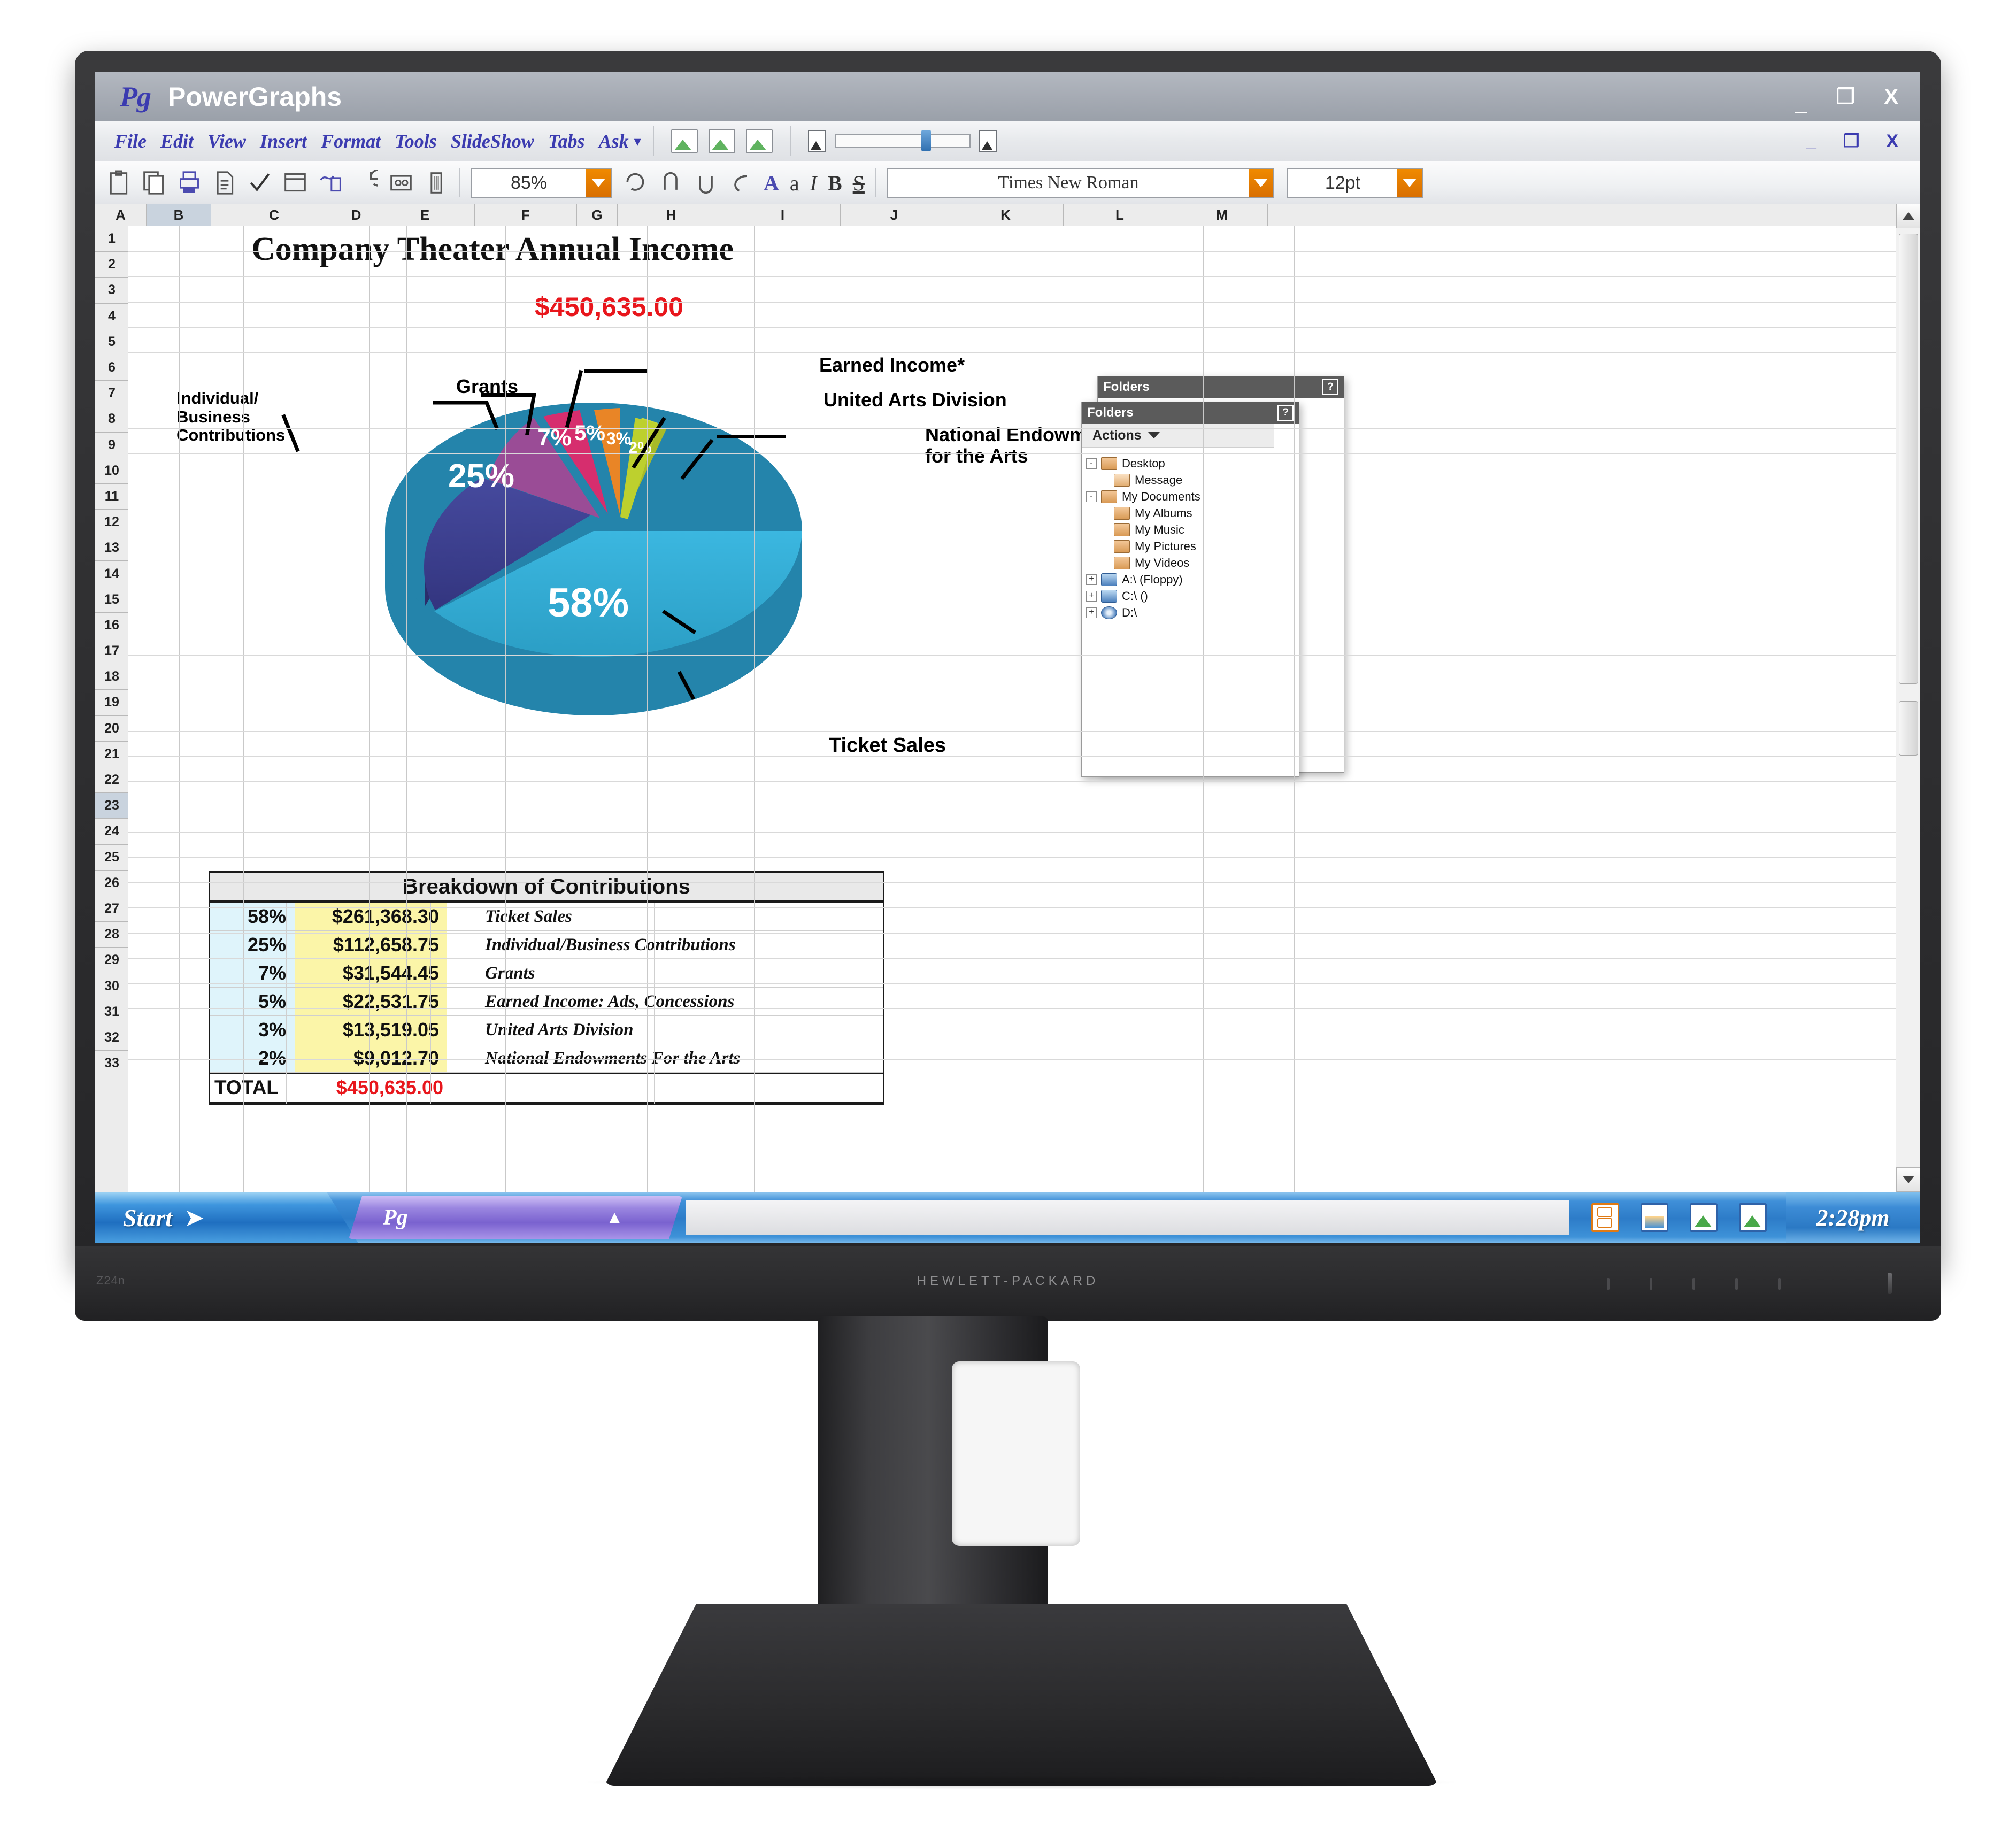 The height and width of the screenshot is (1848, 2009). I want to click on taskbar-clock: 2:28pm, so click(1853, 1217).